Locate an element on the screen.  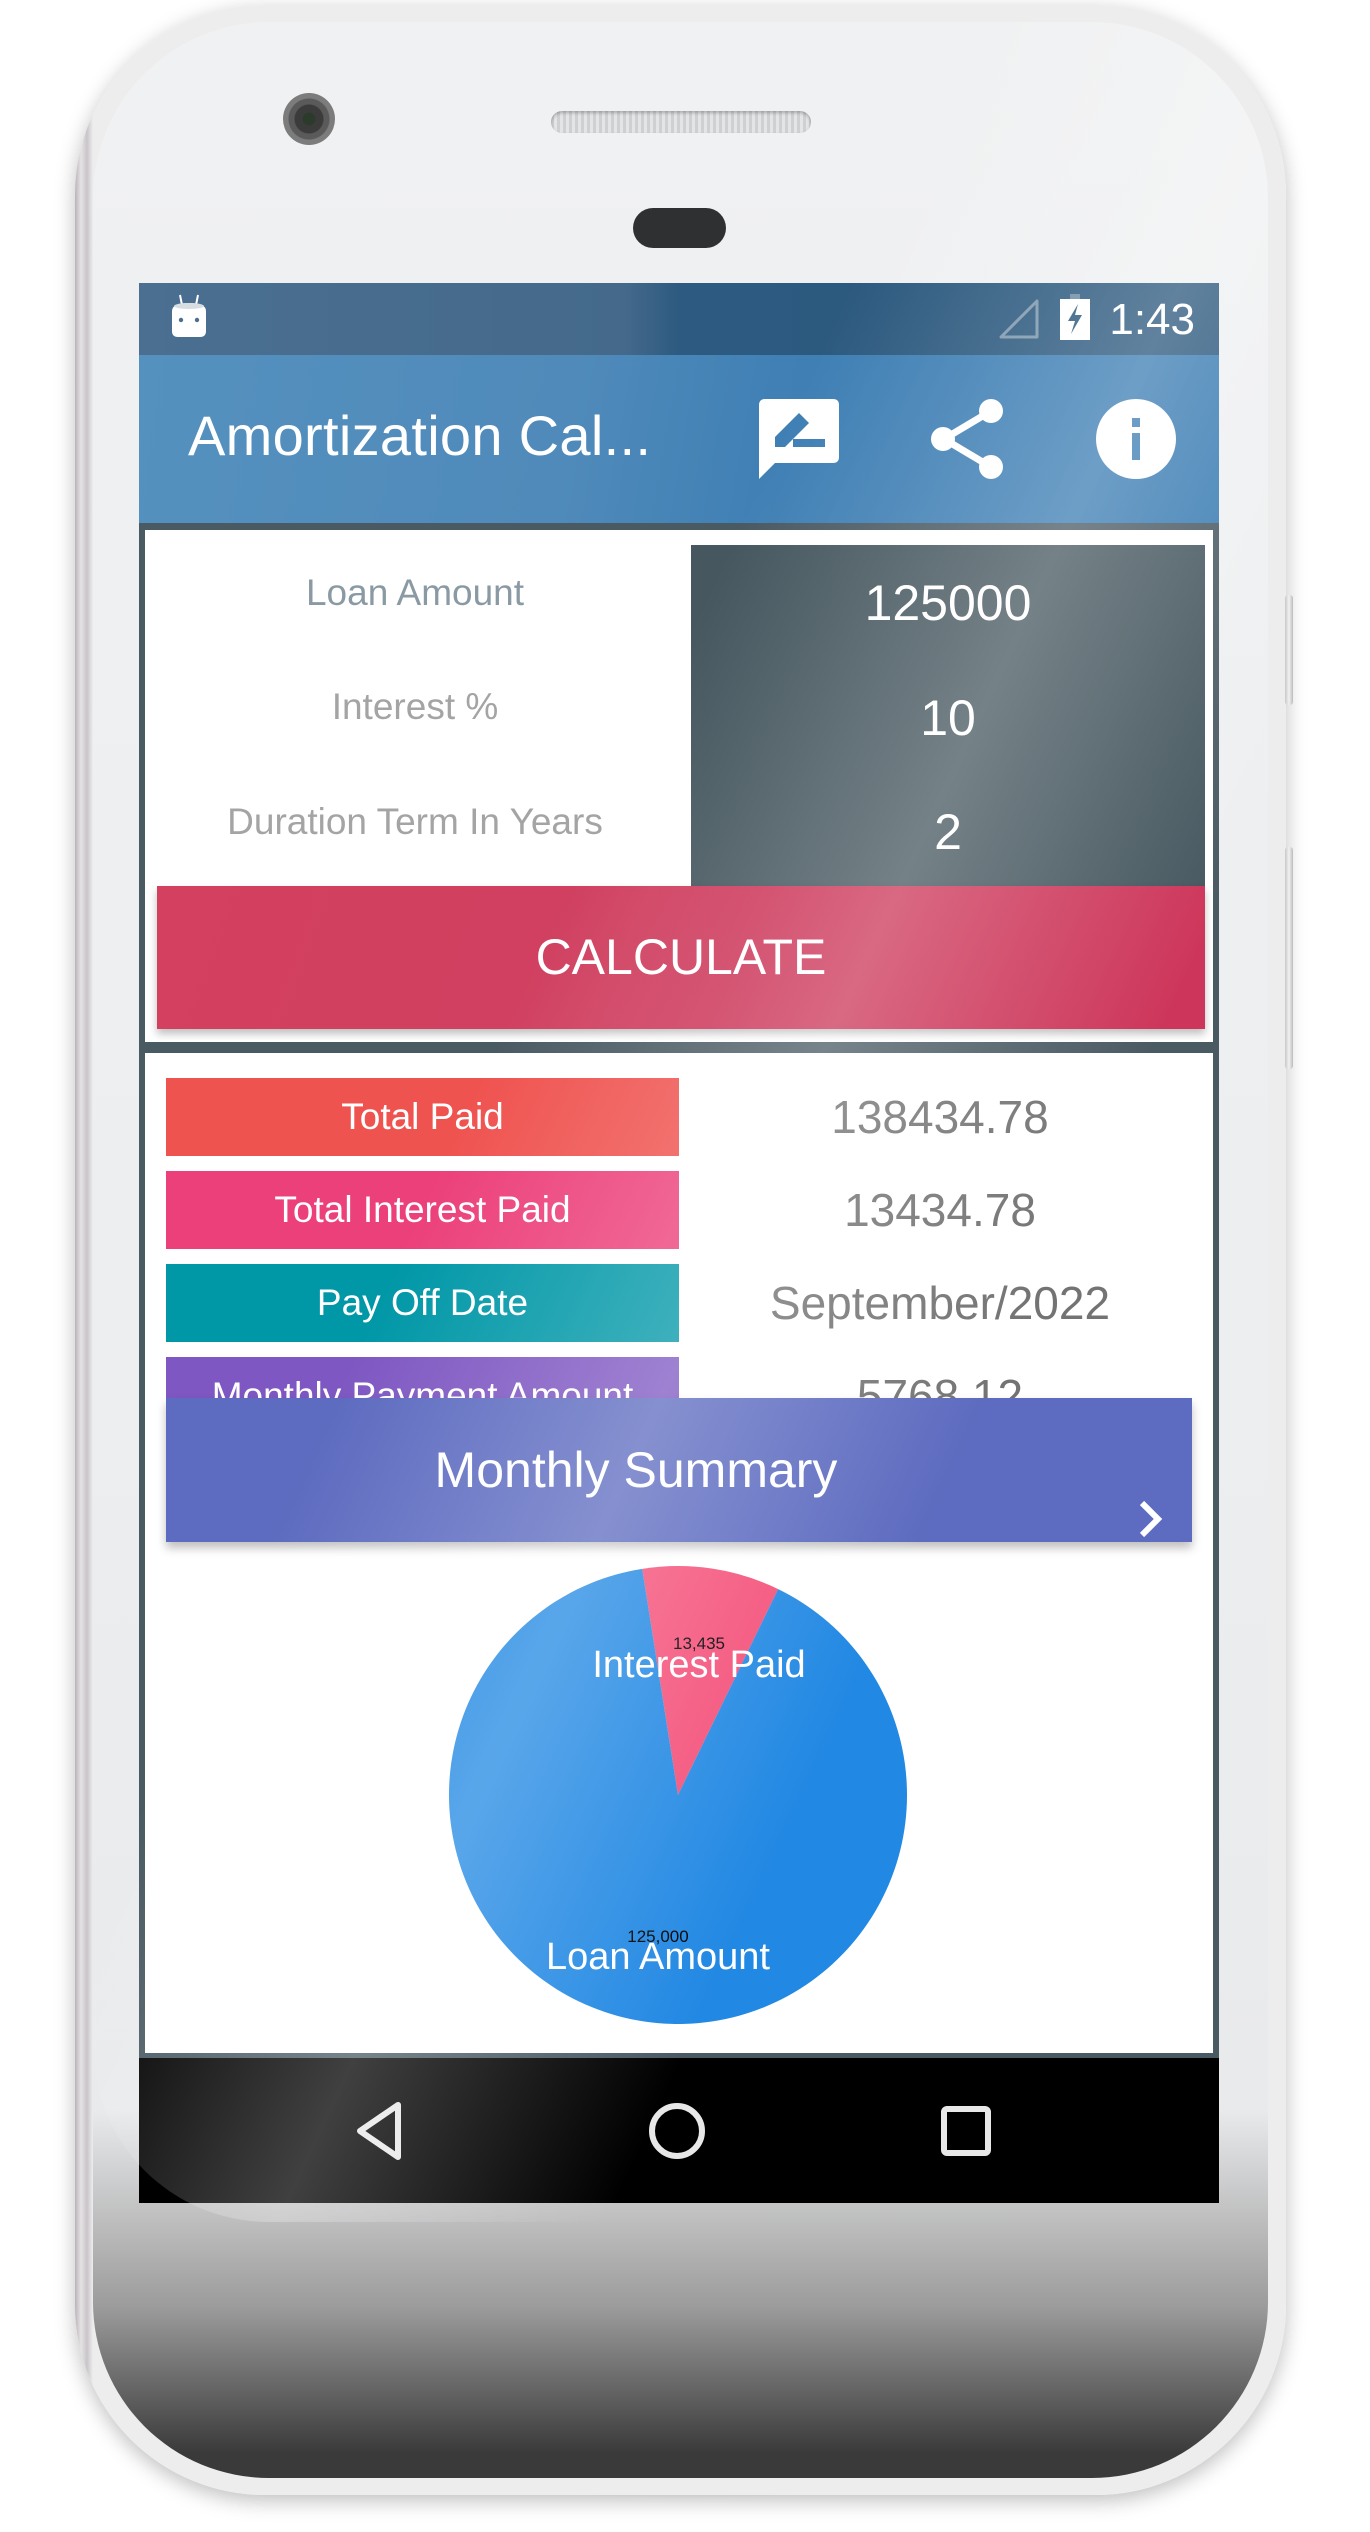
battery-charging-icon is located at coordinates (1075, 319).